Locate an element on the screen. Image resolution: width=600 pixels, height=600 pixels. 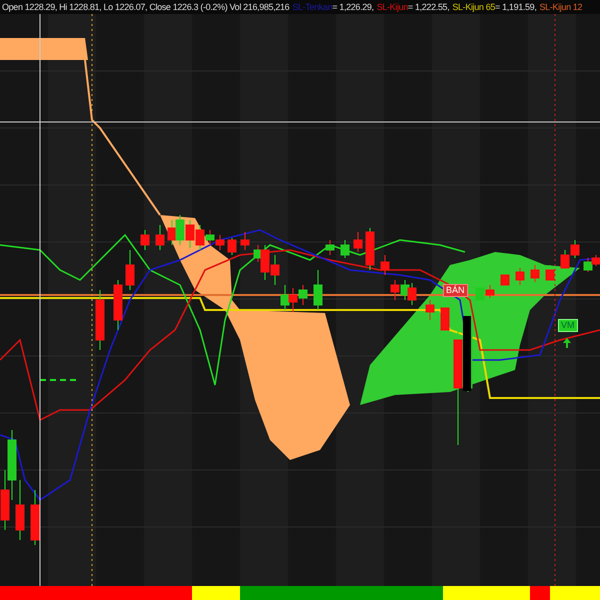
legend-value: = 1,191.59, is located at coordinates (515, 7).